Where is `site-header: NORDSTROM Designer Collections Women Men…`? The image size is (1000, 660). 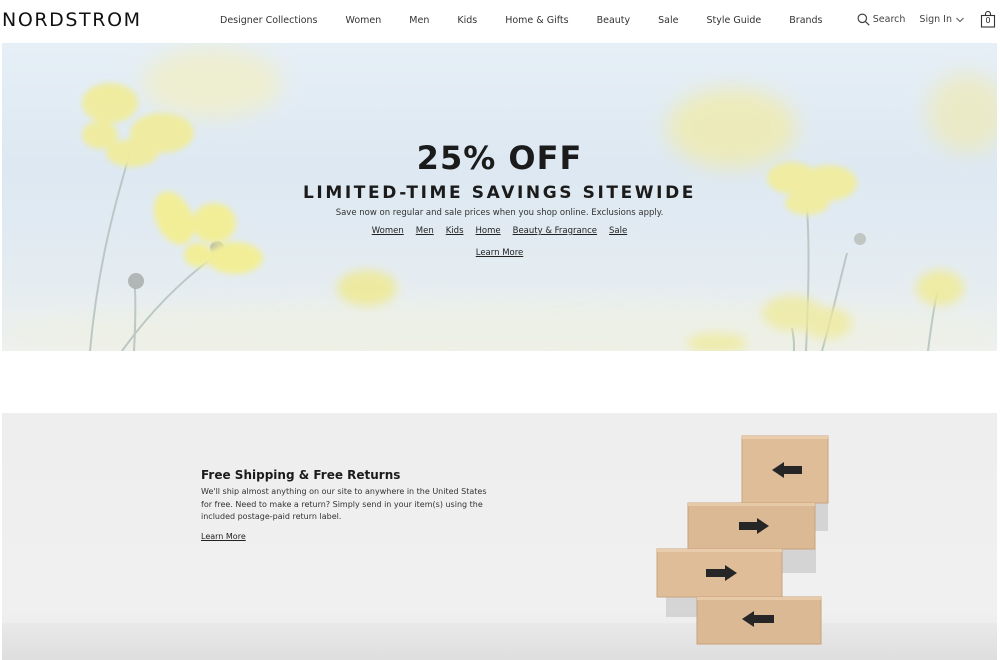
site-header: NORDSTROM Designer Collections Women Men… is located at coordinates (500, 21).